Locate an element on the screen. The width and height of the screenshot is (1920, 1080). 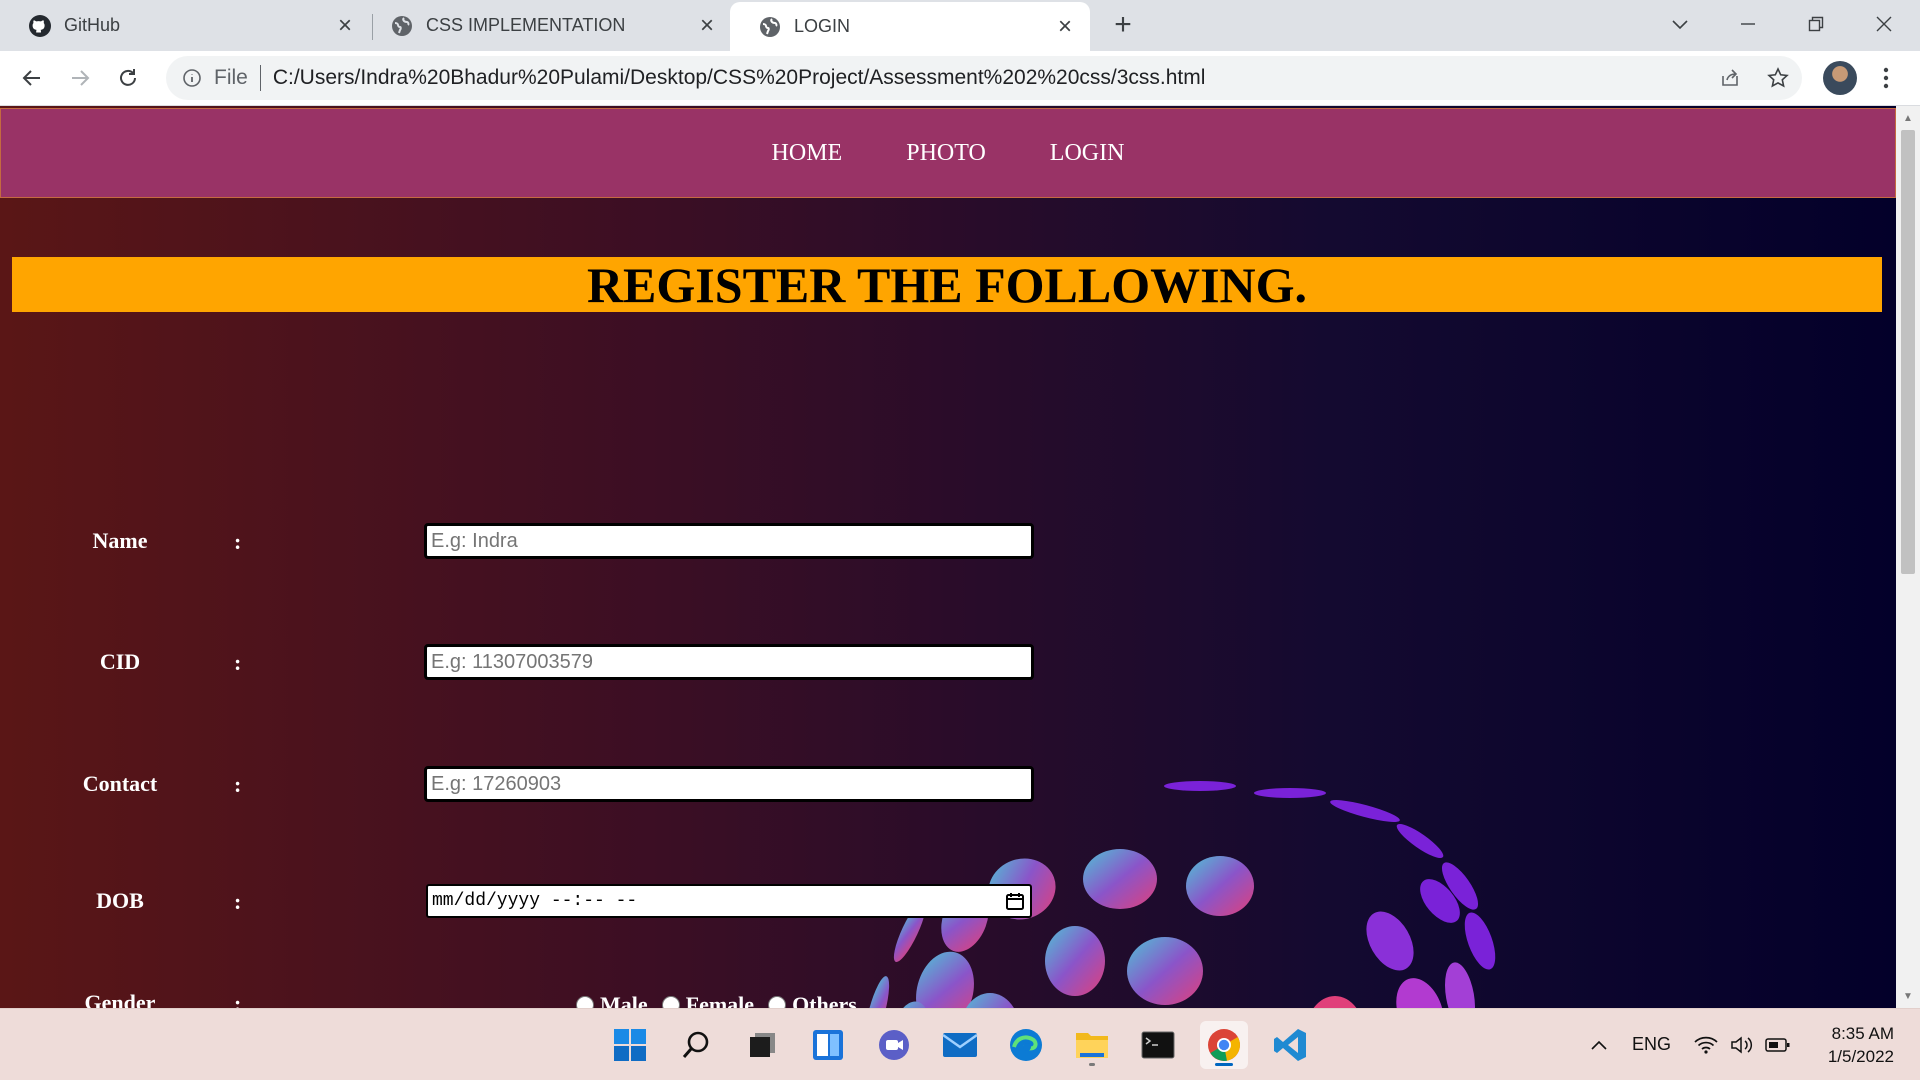
scroll-up-arrow-icon: ▲ is located at coordinates (1908, 118).